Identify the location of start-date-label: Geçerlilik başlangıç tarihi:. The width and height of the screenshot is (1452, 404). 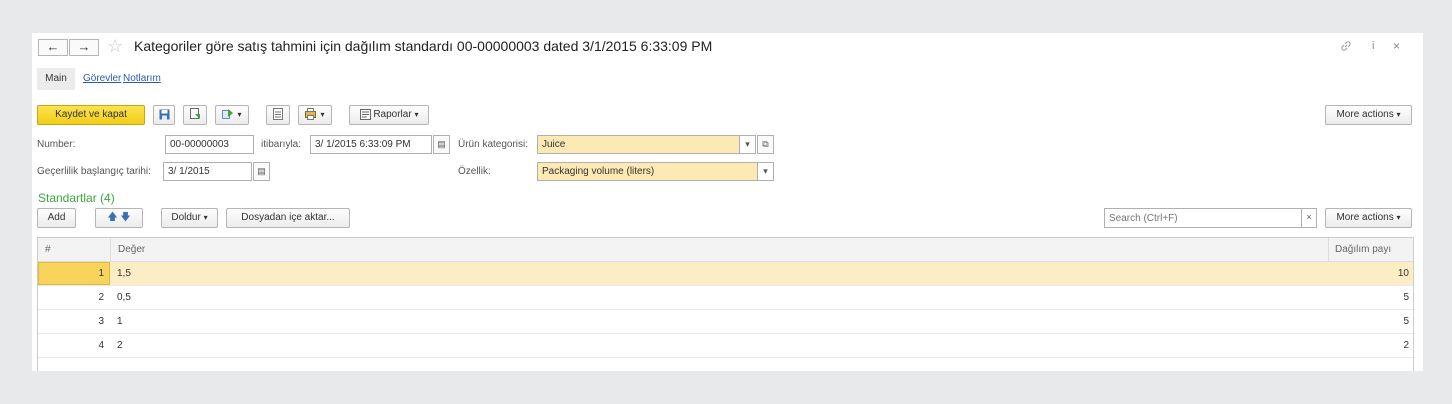
(94, 171).